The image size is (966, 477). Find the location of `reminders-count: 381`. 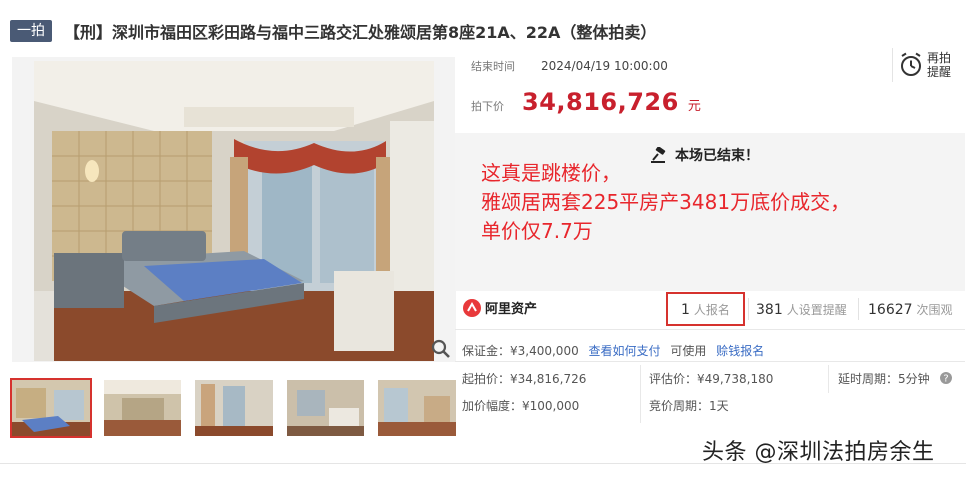

reminders-count: 381 is located at coordinates (769, 310).